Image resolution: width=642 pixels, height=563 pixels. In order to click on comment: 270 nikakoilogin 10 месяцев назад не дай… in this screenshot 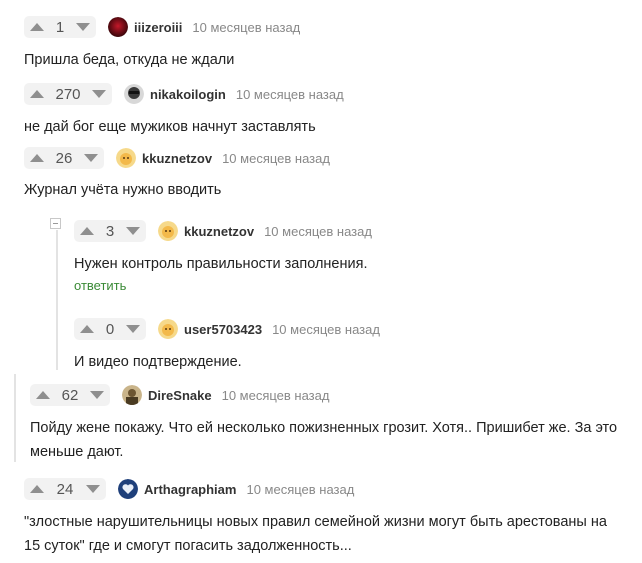, I will do `click(184, 111)`.